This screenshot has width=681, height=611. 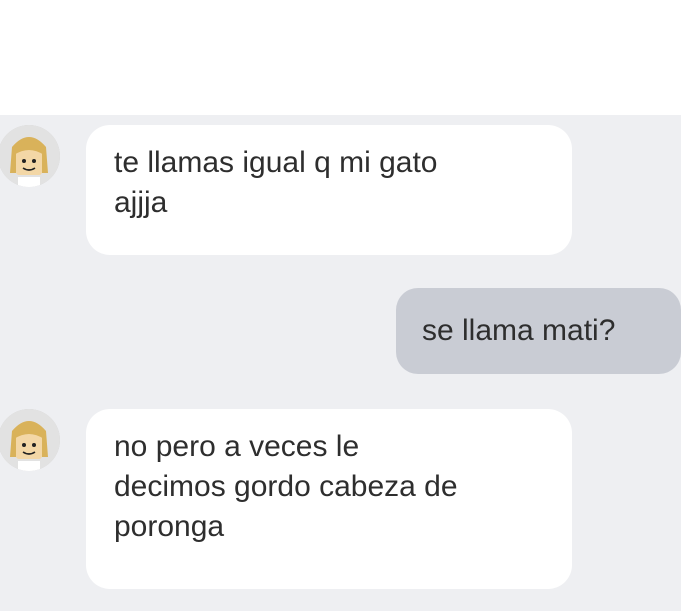 I want to click on message-text-line: decimos gordo cabeza de, so click(x=286, y=486).